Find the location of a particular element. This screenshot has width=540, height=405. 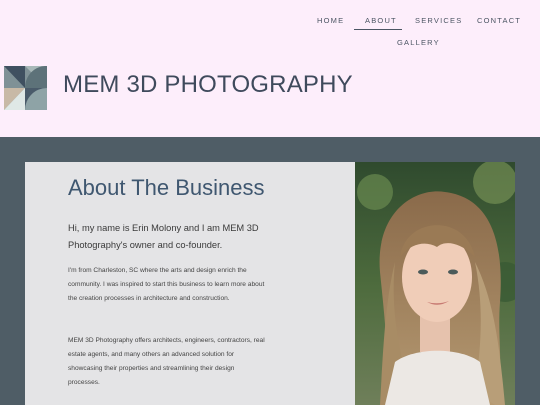

geometric-logo-icon is located at coordinates (25, 87).